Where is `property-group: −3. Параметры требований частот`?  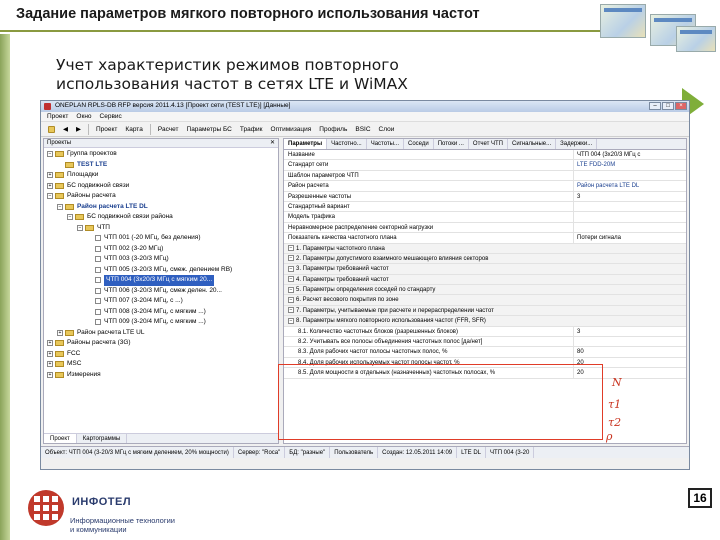 property-group: −3. Параметры требований частот is located at coordinates (485, 269).